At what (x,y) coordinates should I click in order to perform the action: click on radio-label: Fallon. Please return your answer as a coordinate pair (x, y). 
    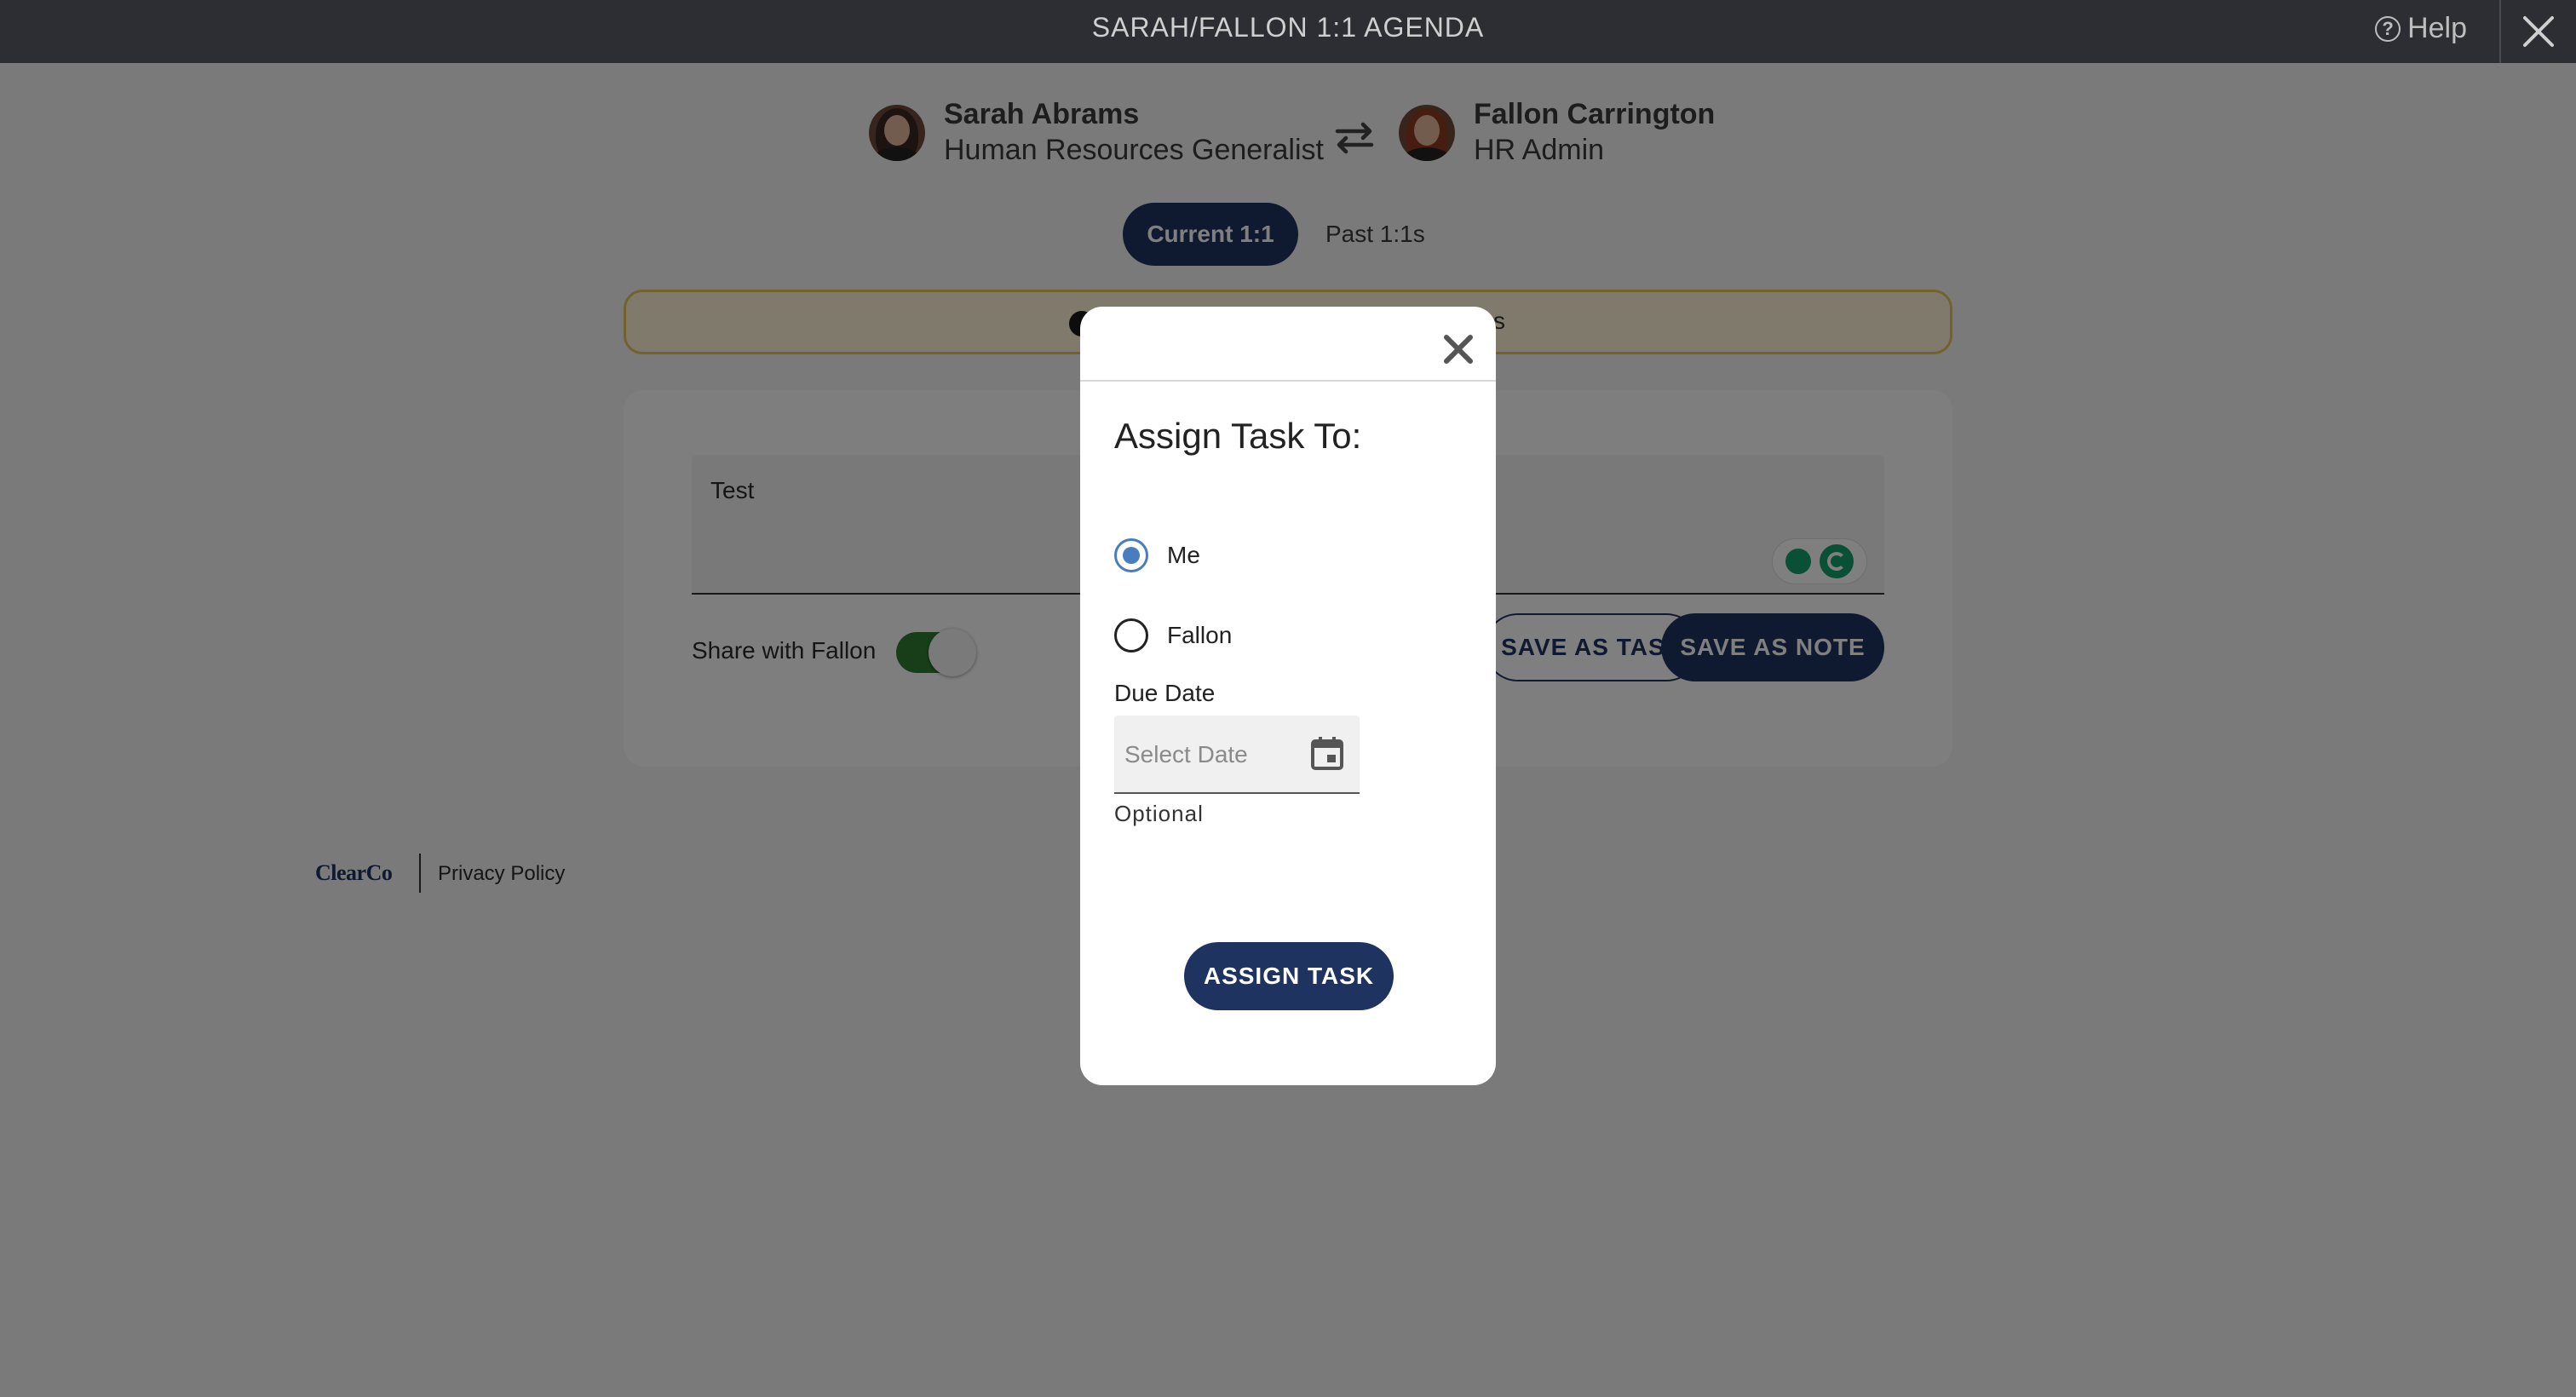
    Looking at the image, I should click on (1200, 635).